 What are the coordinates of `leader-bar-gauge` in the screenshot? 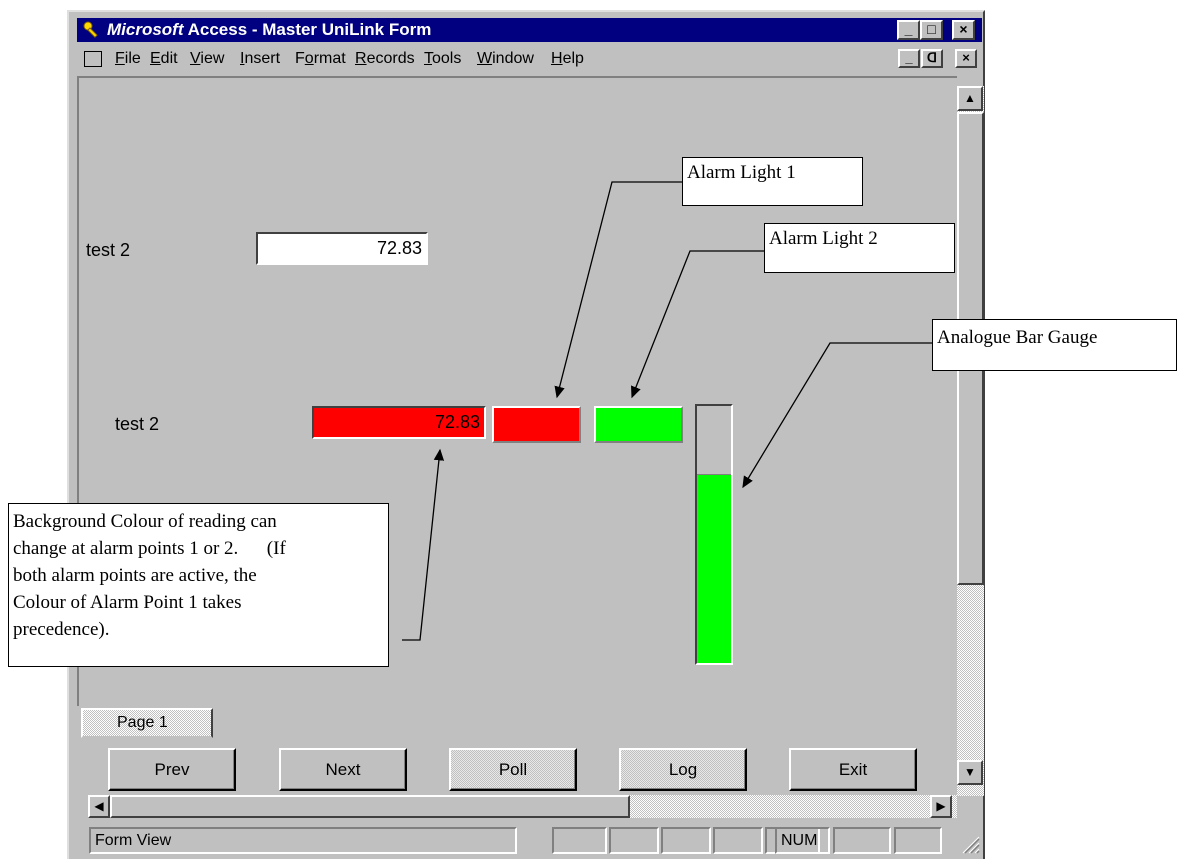 It's located at (837, 415).